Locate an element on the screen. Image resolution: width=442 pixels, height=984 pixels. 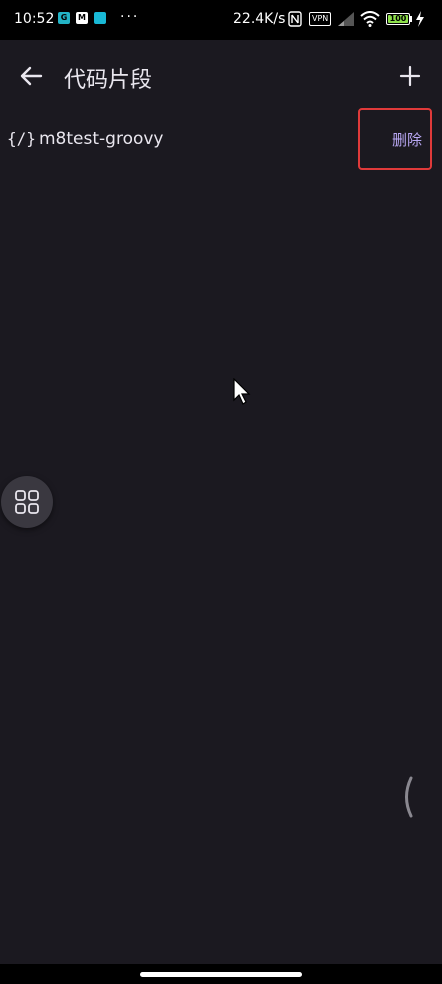
edge-gesture-handle is located at coordinates (407, 799).